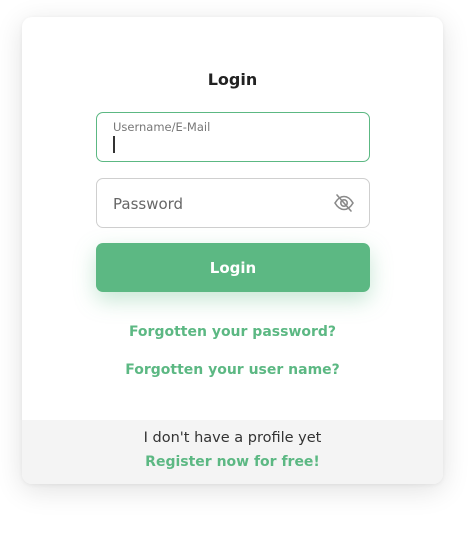 The width and height of the screenshot is (474, 543). Describe the element at coordinates (232, 438) in the screenshot. I see `no-profile-text: I don't have a profile yet` at that location.